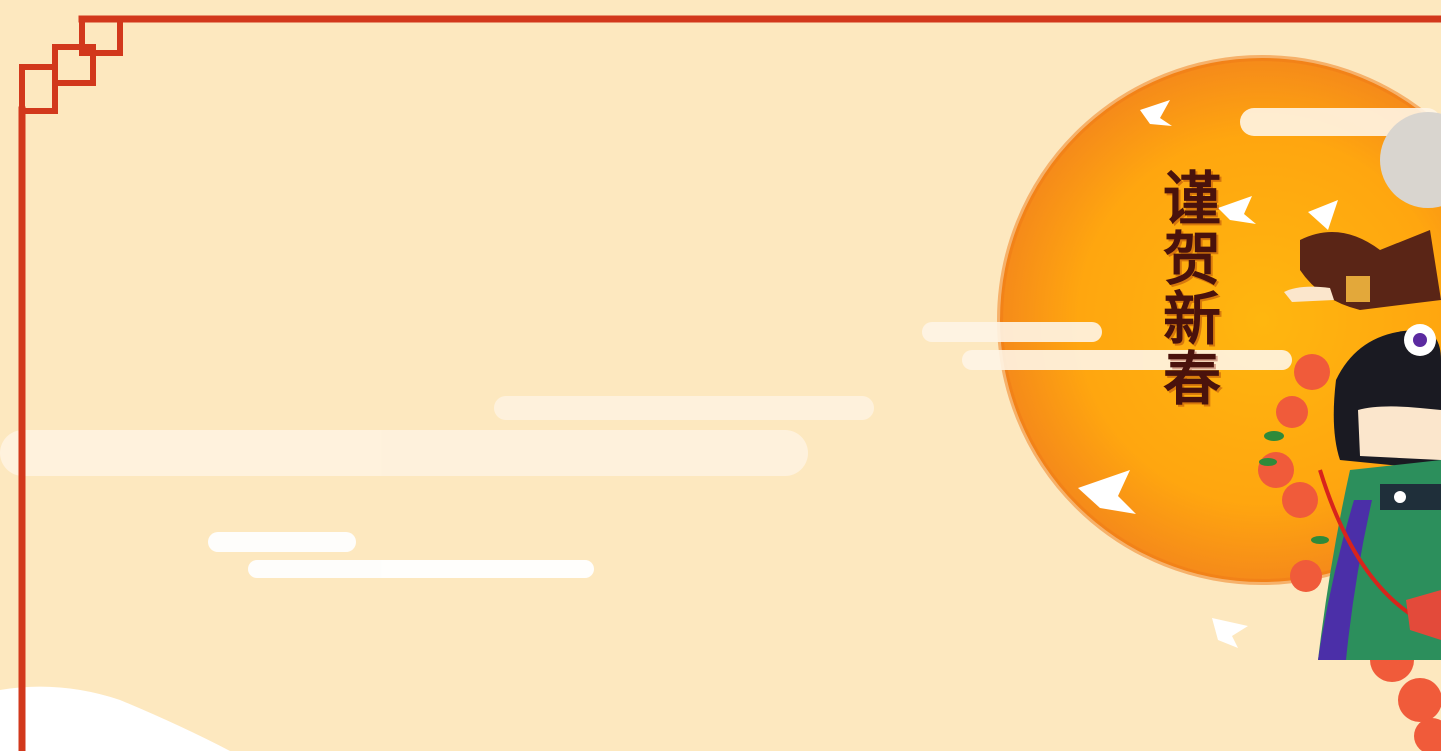  Describe the element at coordinates (1187, 288) in the screenshot. I see `greeting-calligraphy: 谨贺新春` at that location.